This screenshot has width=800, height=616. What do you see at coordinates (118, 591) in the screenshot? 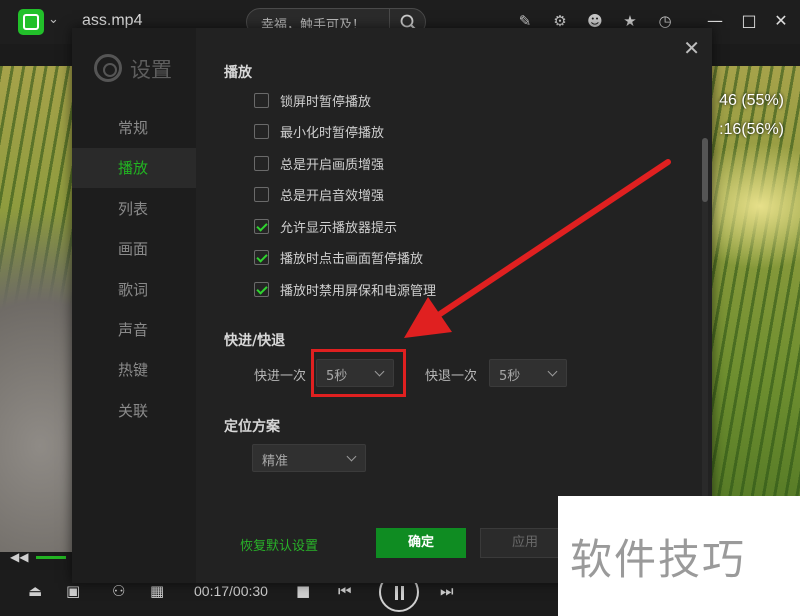
I see `tools-icon: ⚇` at bounding box center [118, 591].